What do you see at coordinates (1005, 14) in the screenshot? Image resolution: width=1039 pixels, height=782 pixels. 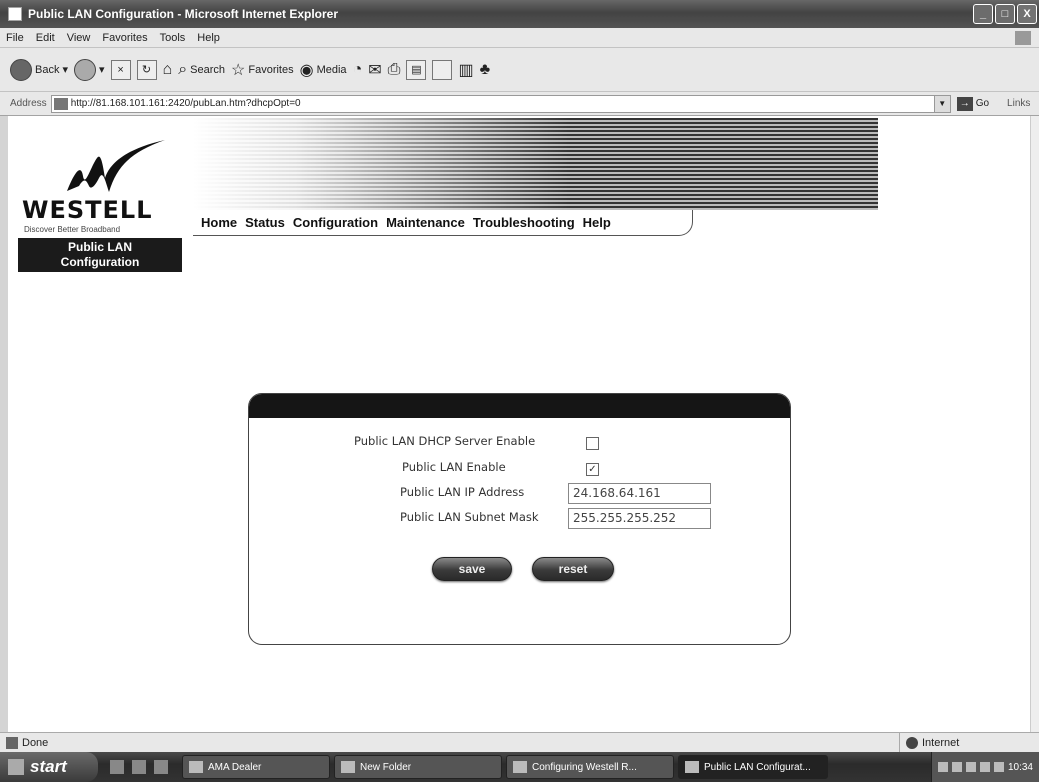 I see `maximize-button: □` at bounding box center [1005, 14].